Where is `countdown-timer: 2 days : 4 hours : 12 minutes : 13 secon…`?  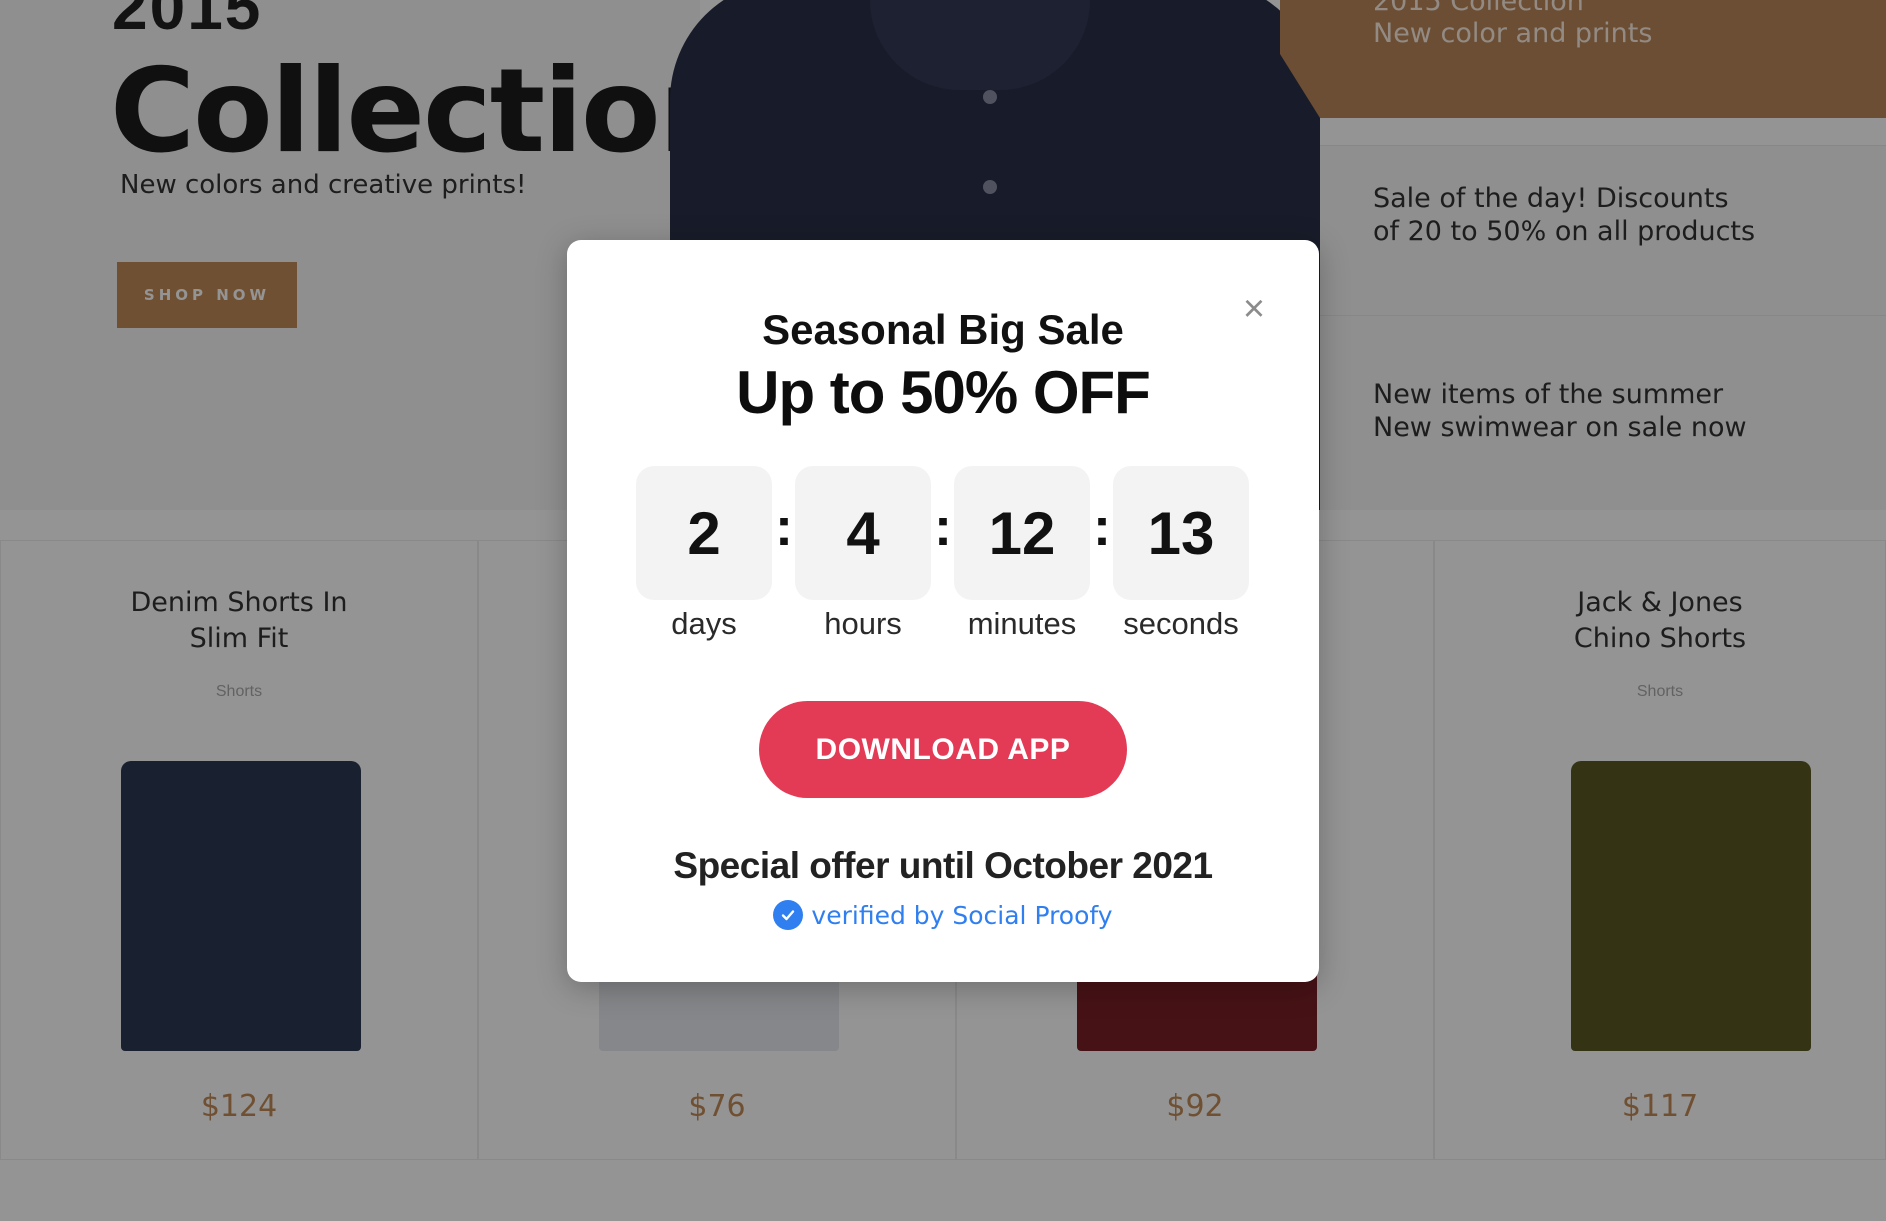
countdown-timer: 2 days : 4 hours : 12 minutes : 13 secon… is located at coordinates (943, 553).